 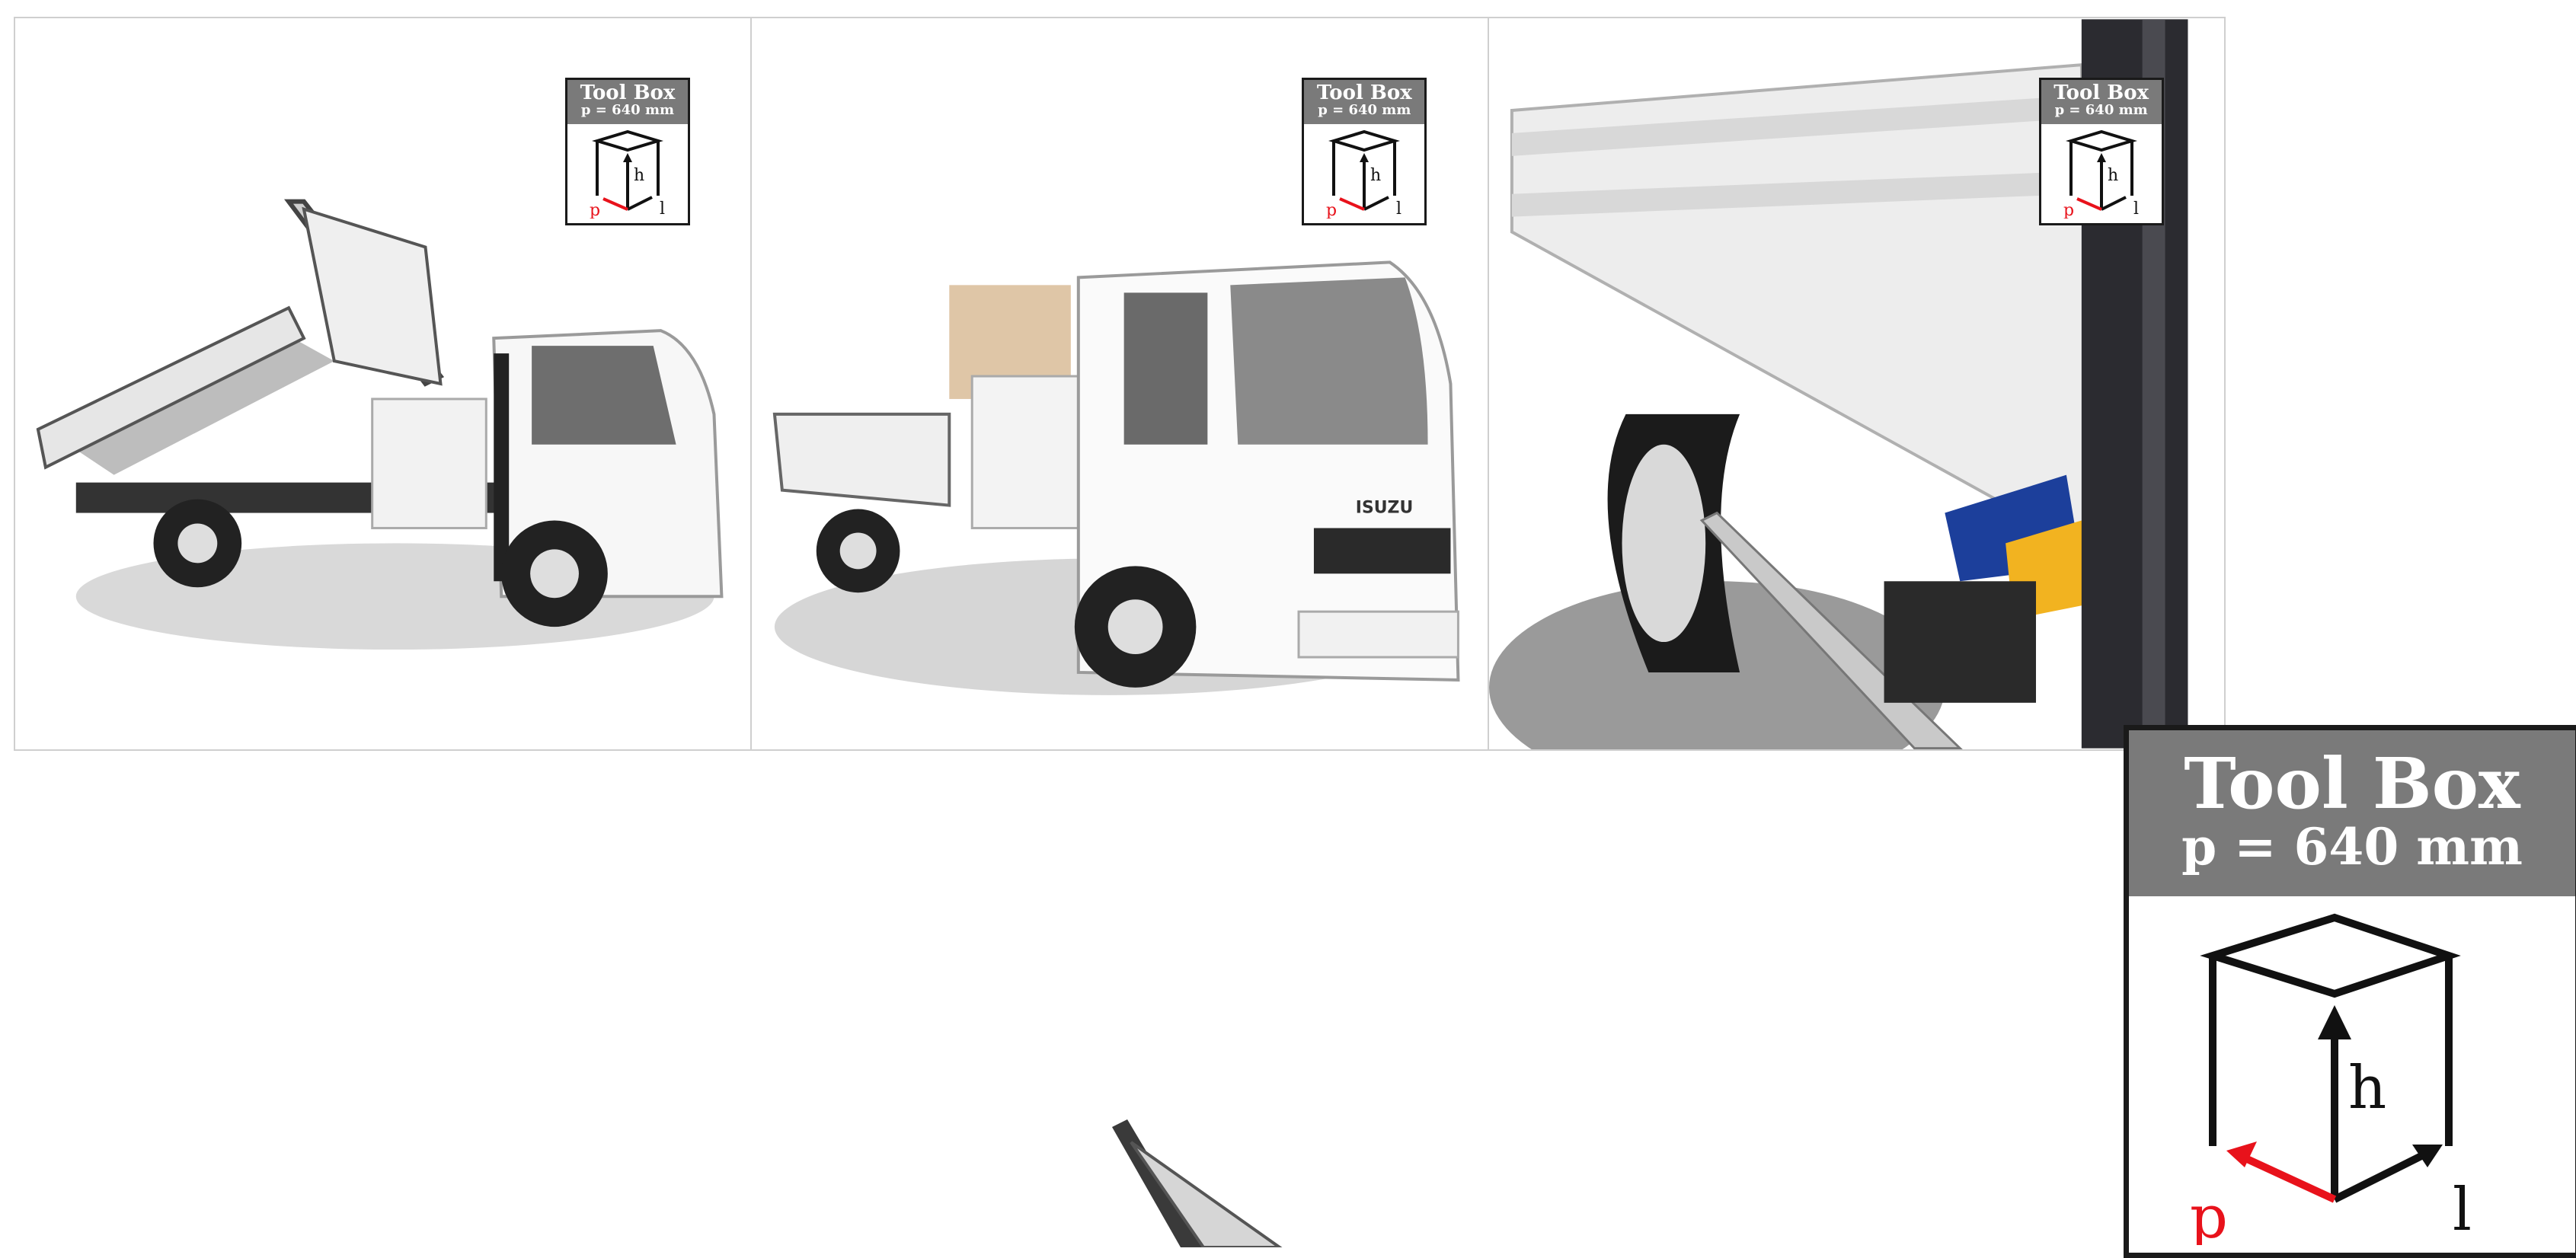 I want to click on brand-text: ISUZU, so click(x=1385, y=508).